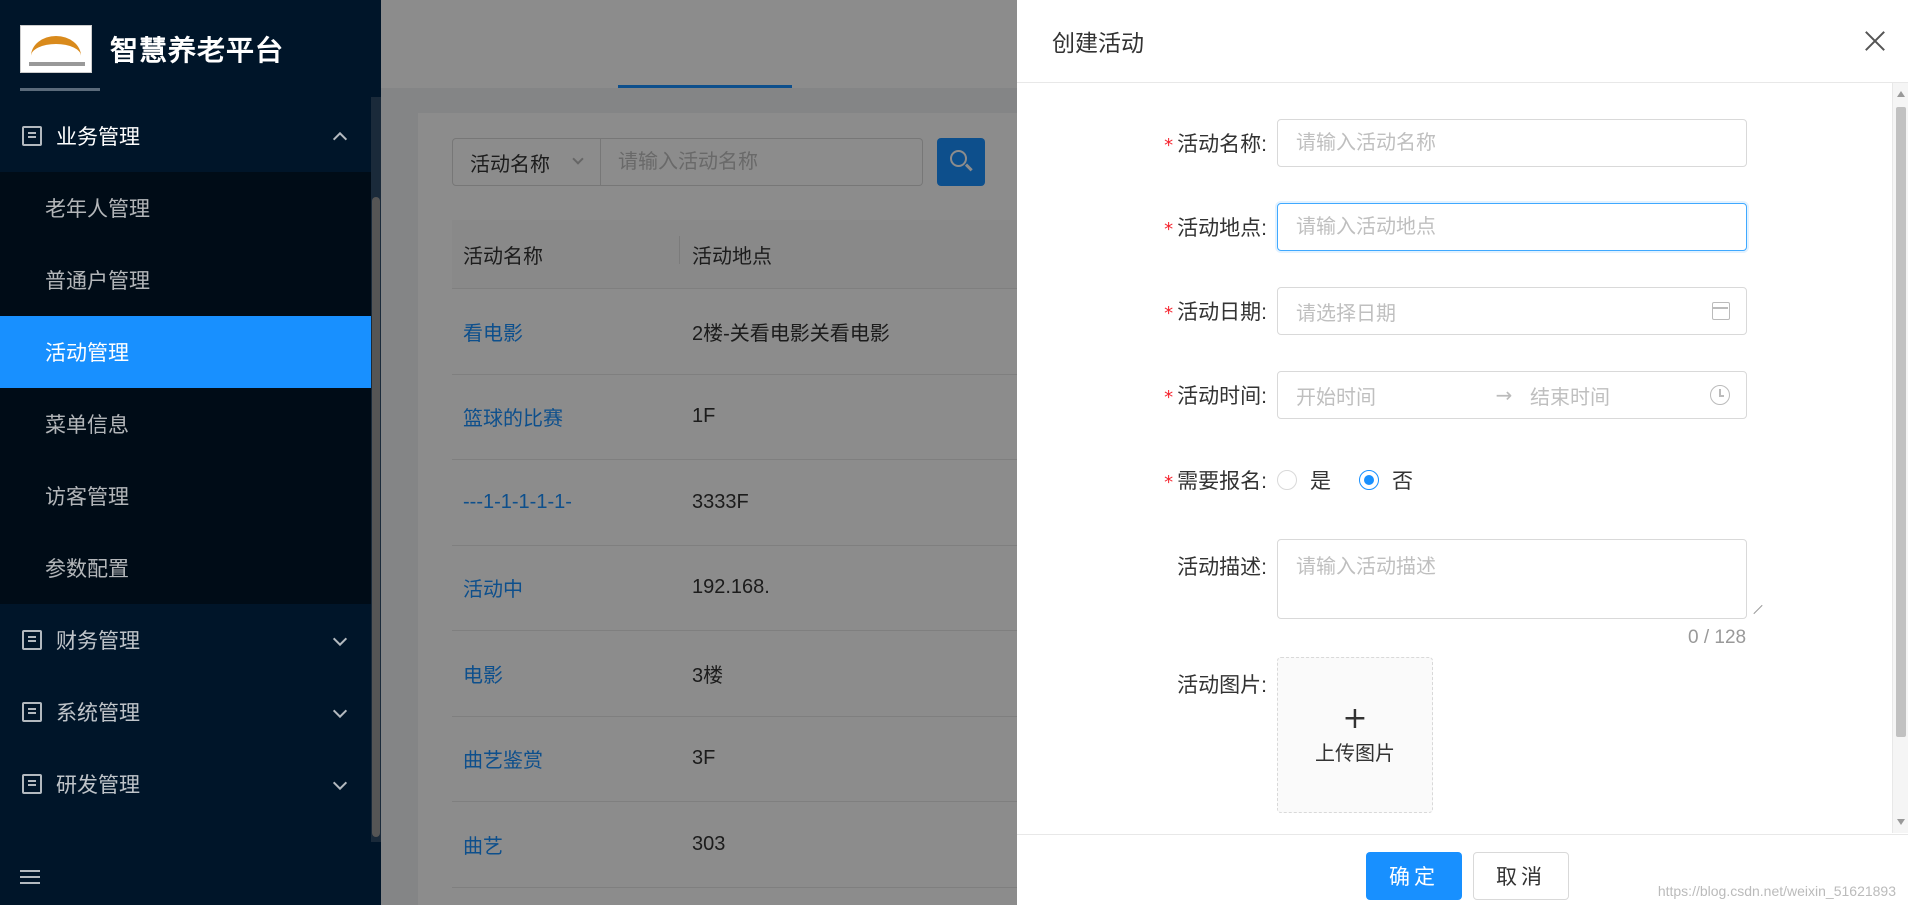 Image resolution: width=1908 pixels, height=905 pixels. Describe the element at coordinates (1900, 458) in the screenshot. I see `drawer-scrollbar` at that location.